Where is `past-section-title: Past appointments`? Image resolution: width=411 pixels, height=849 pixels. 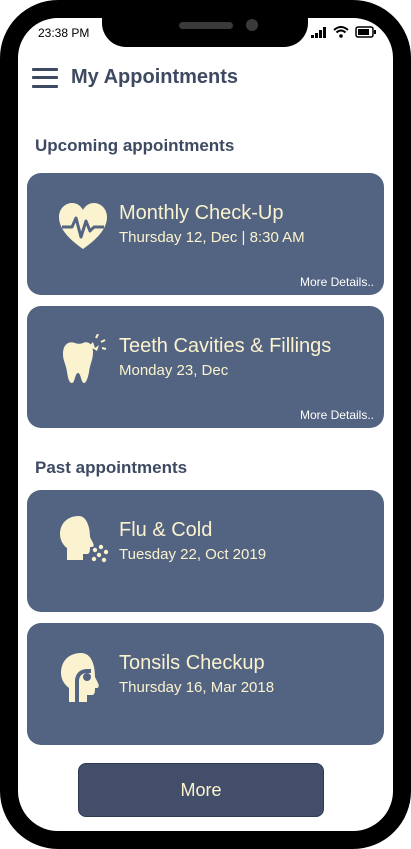
past-section-title: Past appointments is located at coordinates (111, 467).